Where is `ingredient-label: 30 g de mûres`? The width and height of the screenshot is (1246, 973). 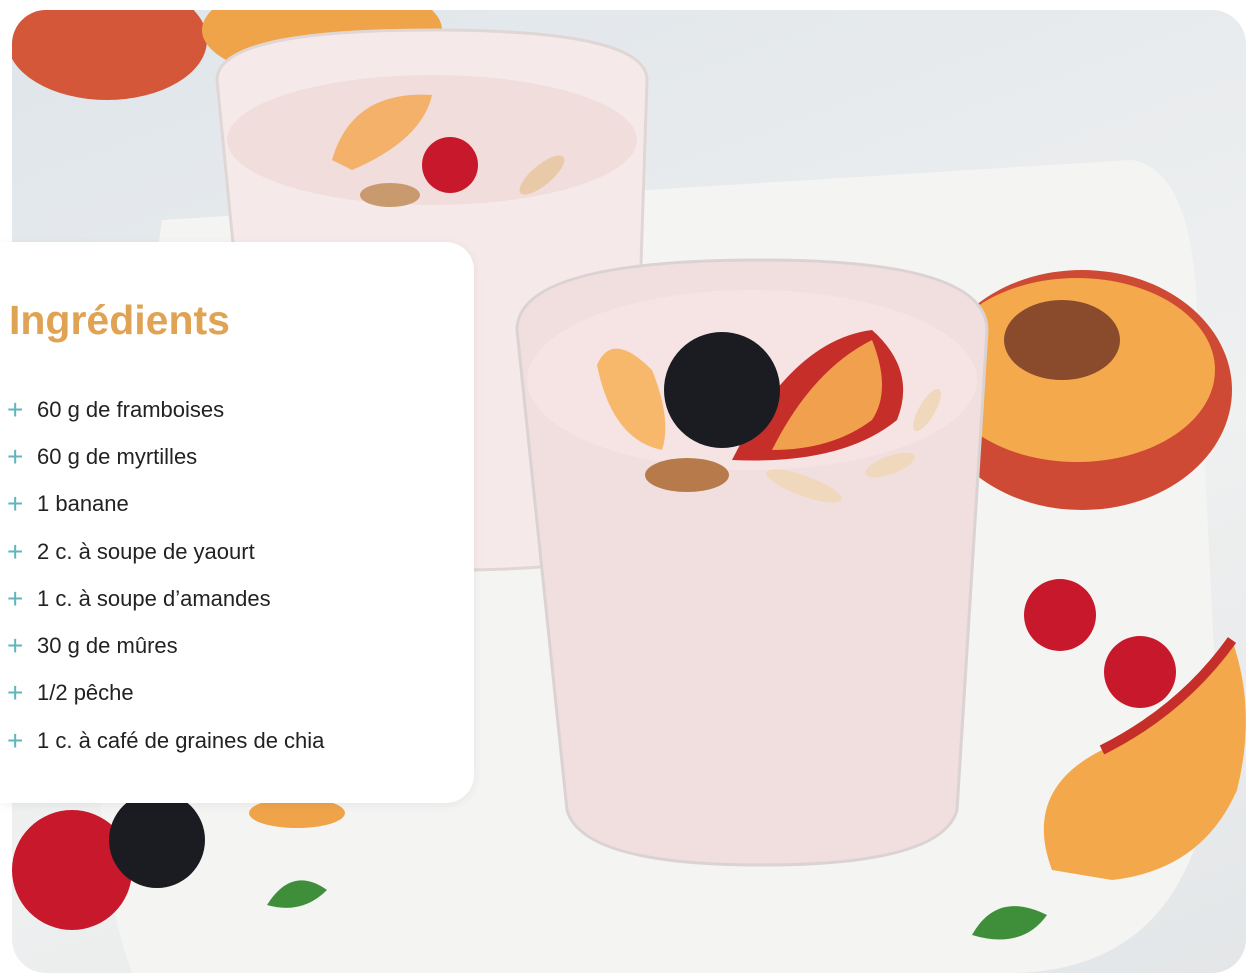
ingredient-label: 30 g de mûres is located at coordinates (107, 646).